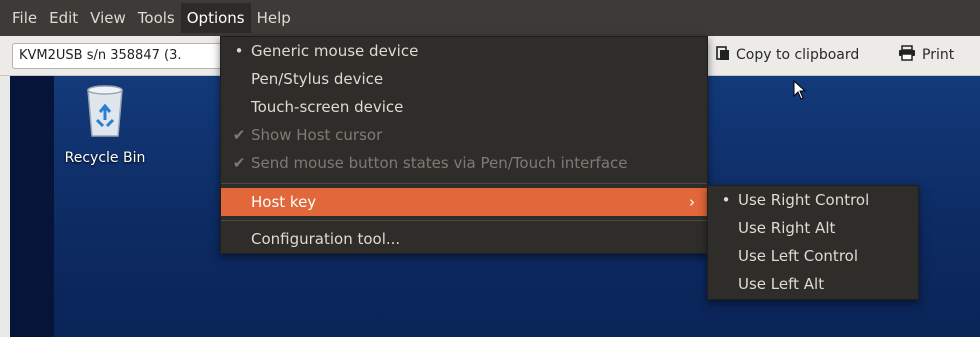  What do you see at coordinates (317, 79) in the screenshot?
I see `pen-stylus-device-label: Pen/Stylus device` at bounding box center [317, 79].